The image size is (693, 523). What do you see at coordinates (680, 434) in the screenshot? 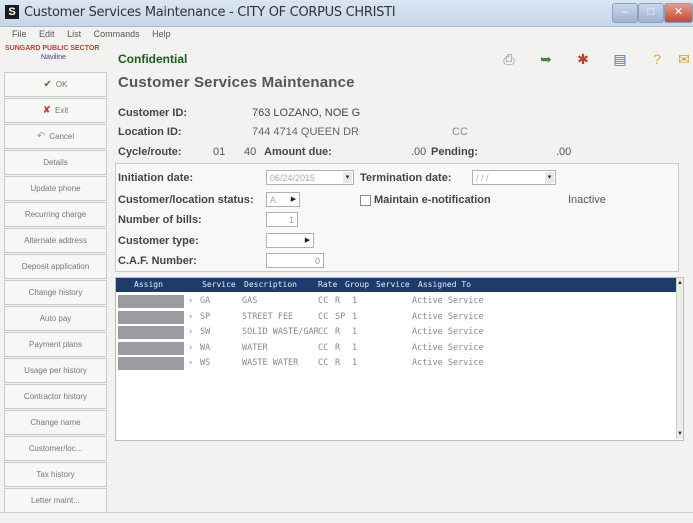
I see `scroll-down-icon: ▼` at bounding box center [680, 434].